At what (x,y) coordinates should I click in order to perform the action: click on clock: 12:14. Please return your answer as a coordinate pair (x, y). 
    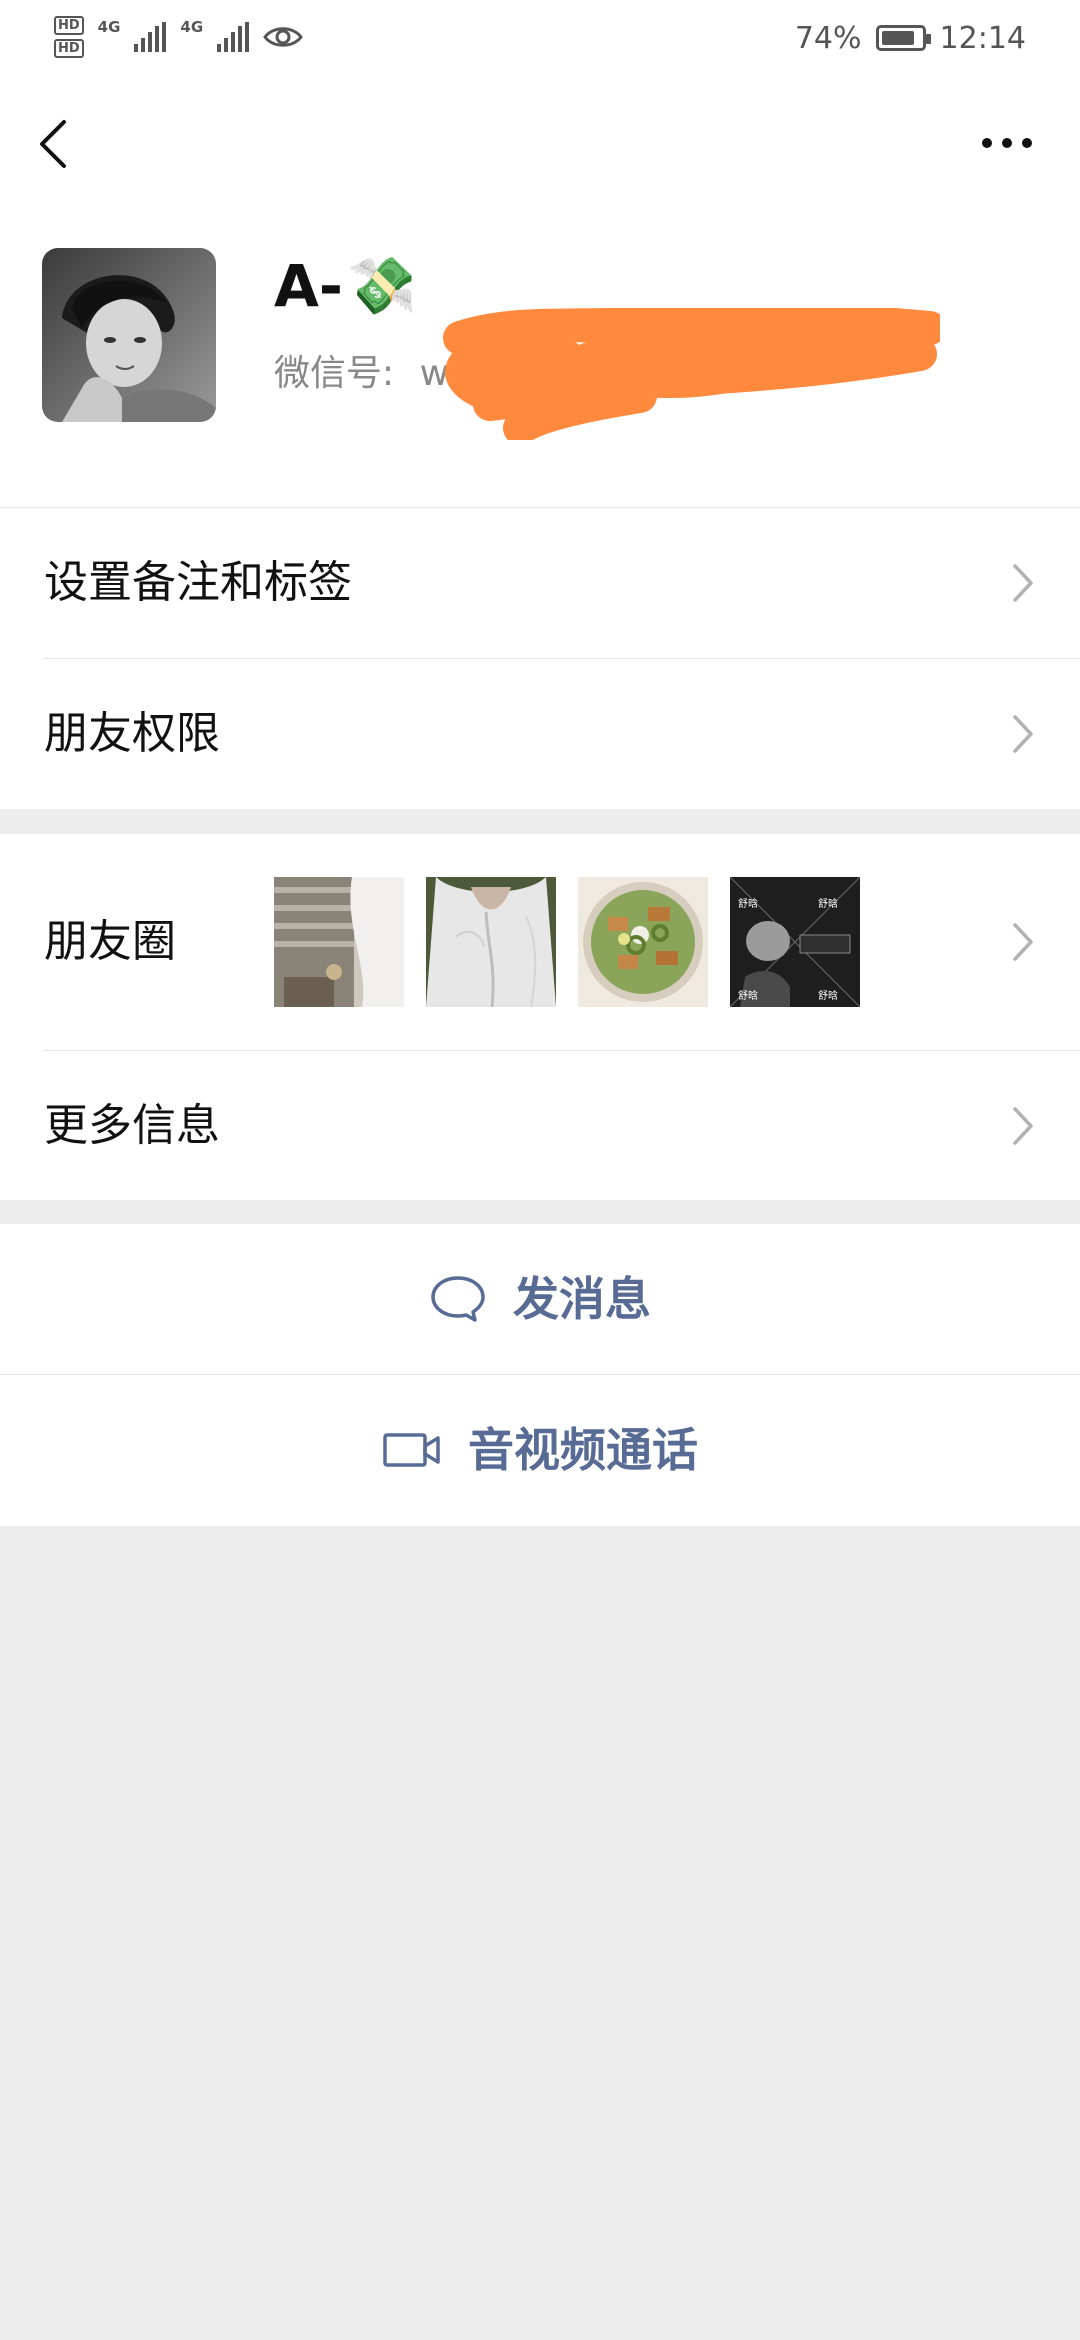
    Looking at the image, I should click on (982, 38).